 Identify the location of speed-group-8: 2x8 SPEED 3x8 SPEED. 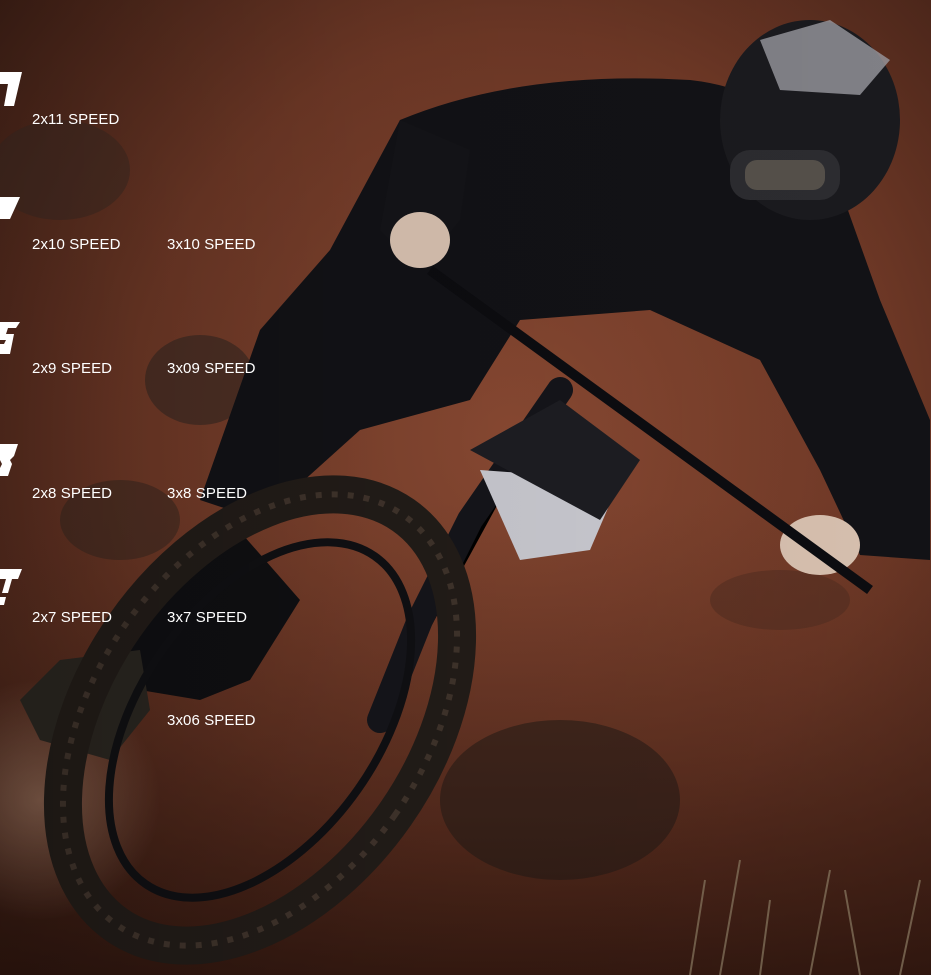
(150, 472).